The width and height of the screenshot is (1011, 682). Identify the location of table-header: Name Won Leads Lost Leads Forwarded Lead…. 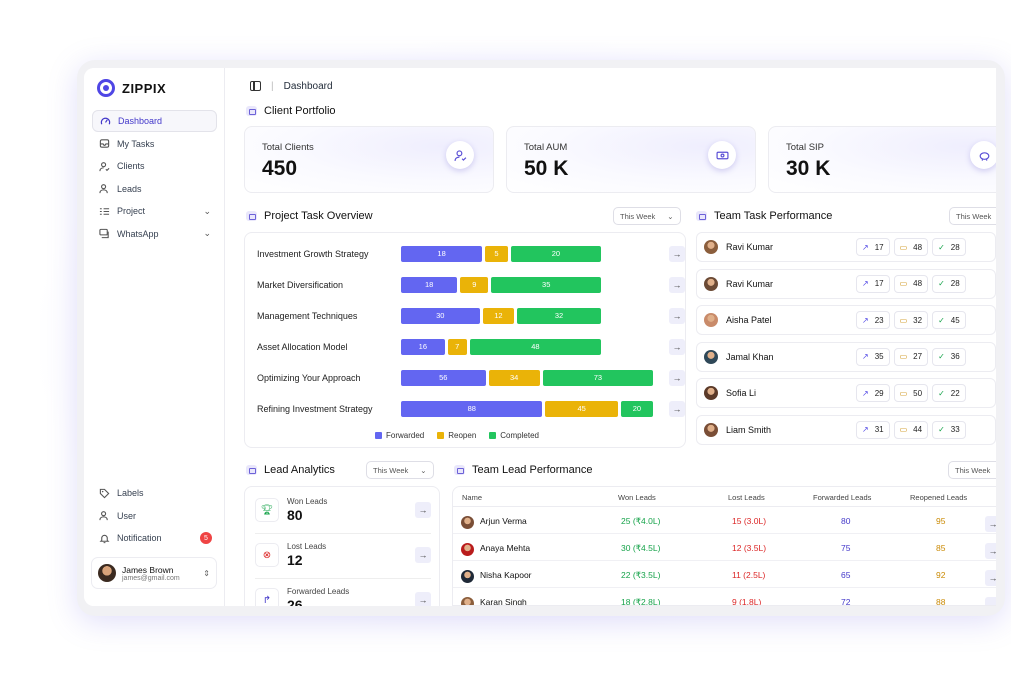
(724, 497).